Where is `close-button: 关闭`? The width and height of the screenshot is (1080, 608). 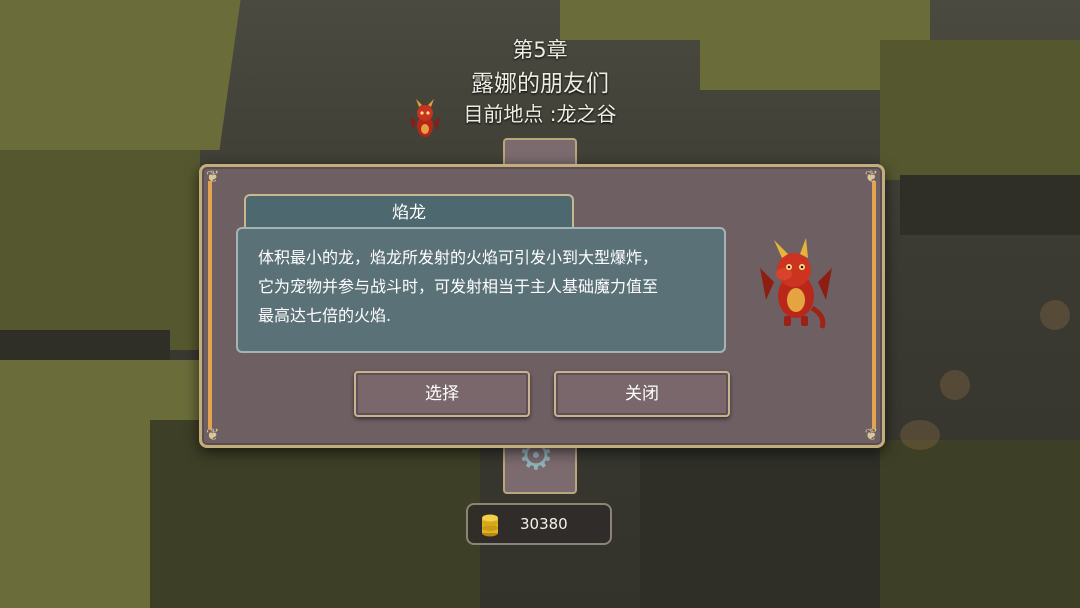
close-button: 关闭 is located at coordinates (642, 394).